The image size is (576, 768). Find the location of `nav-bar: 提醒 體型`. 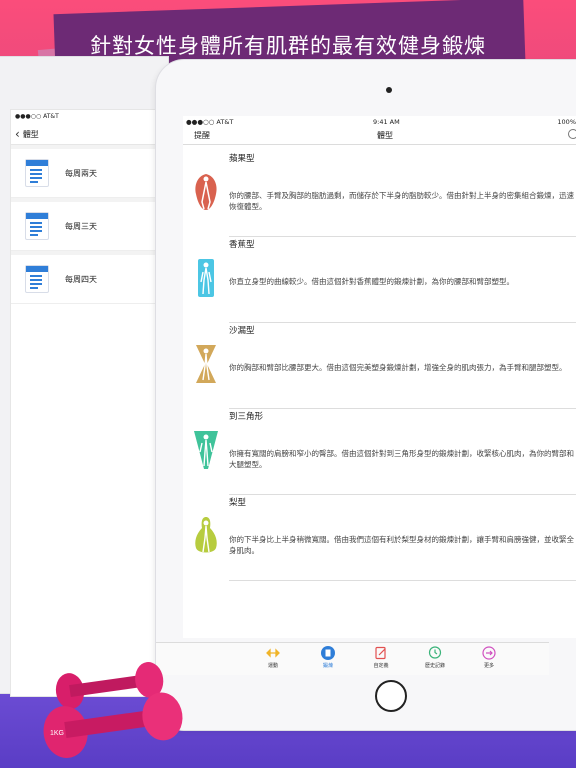

nav-bar: 提醒 體型 is located at coordinates (379, 135).